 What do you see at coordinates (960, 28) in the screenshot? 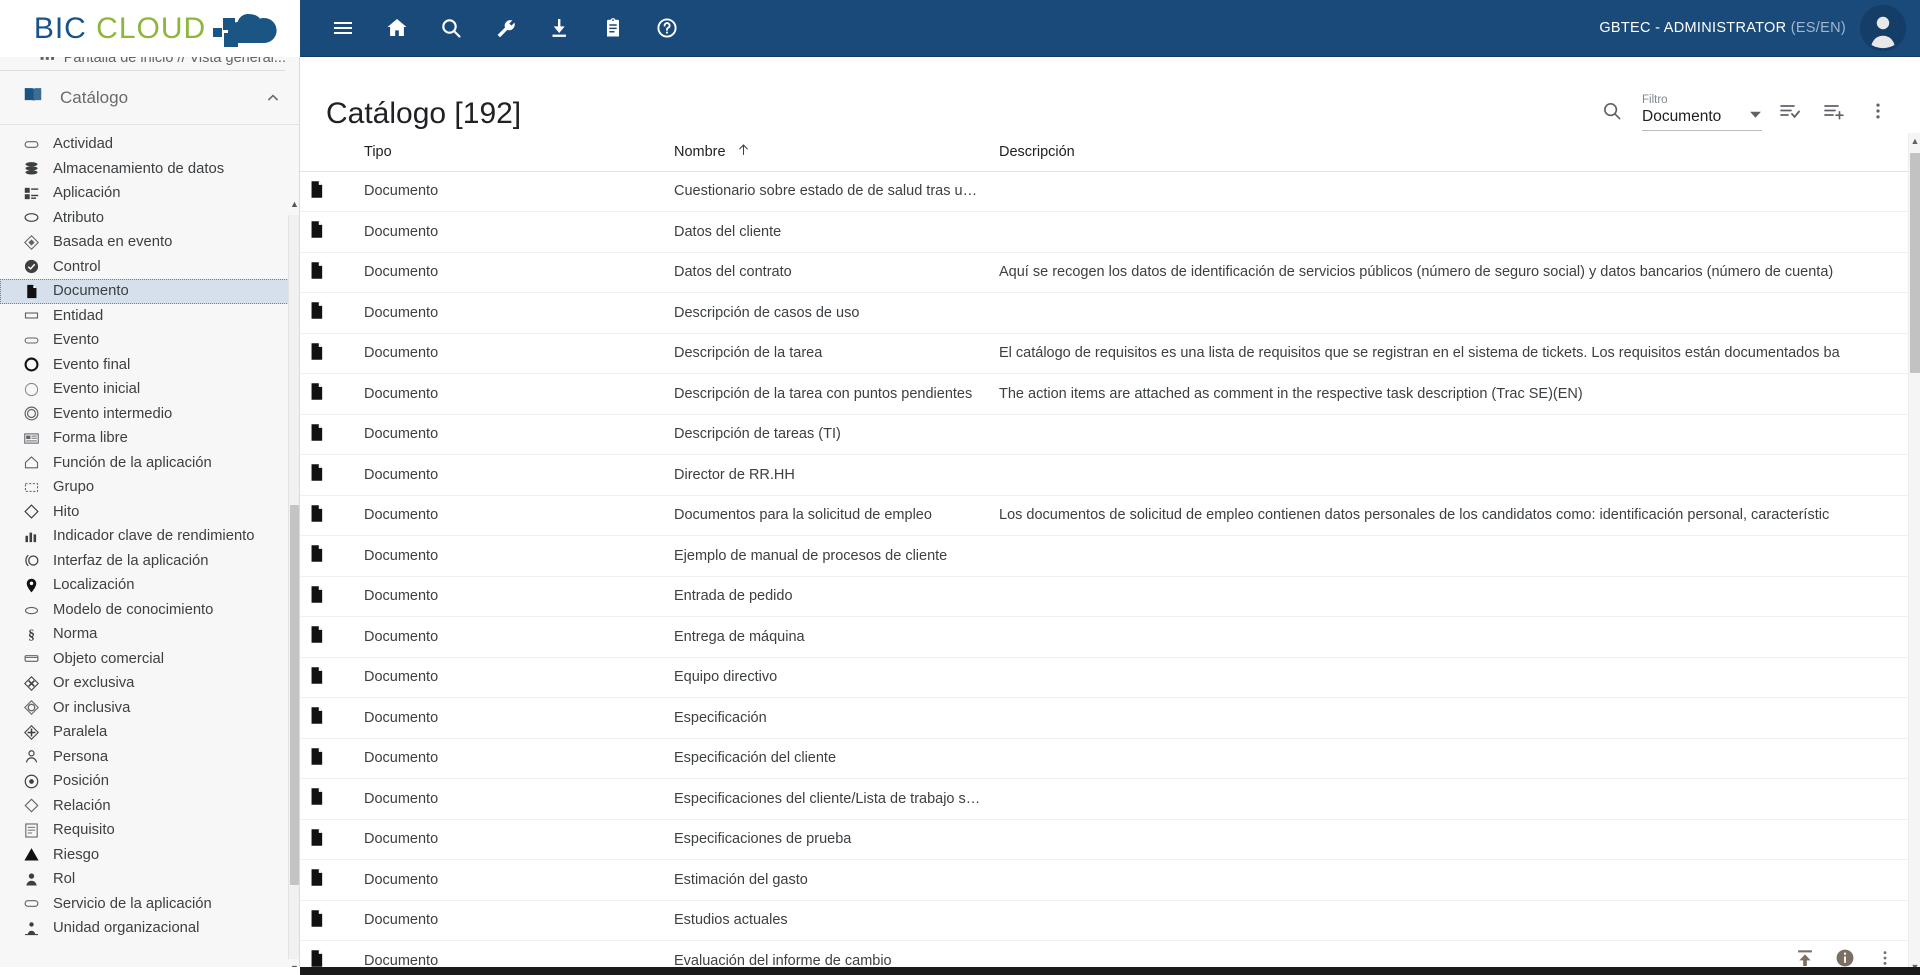
I see `top-bar: BIC CLOUD GBTEC - ADMINISTRATOR (ES/EN)` at bounding box center [960, 28].